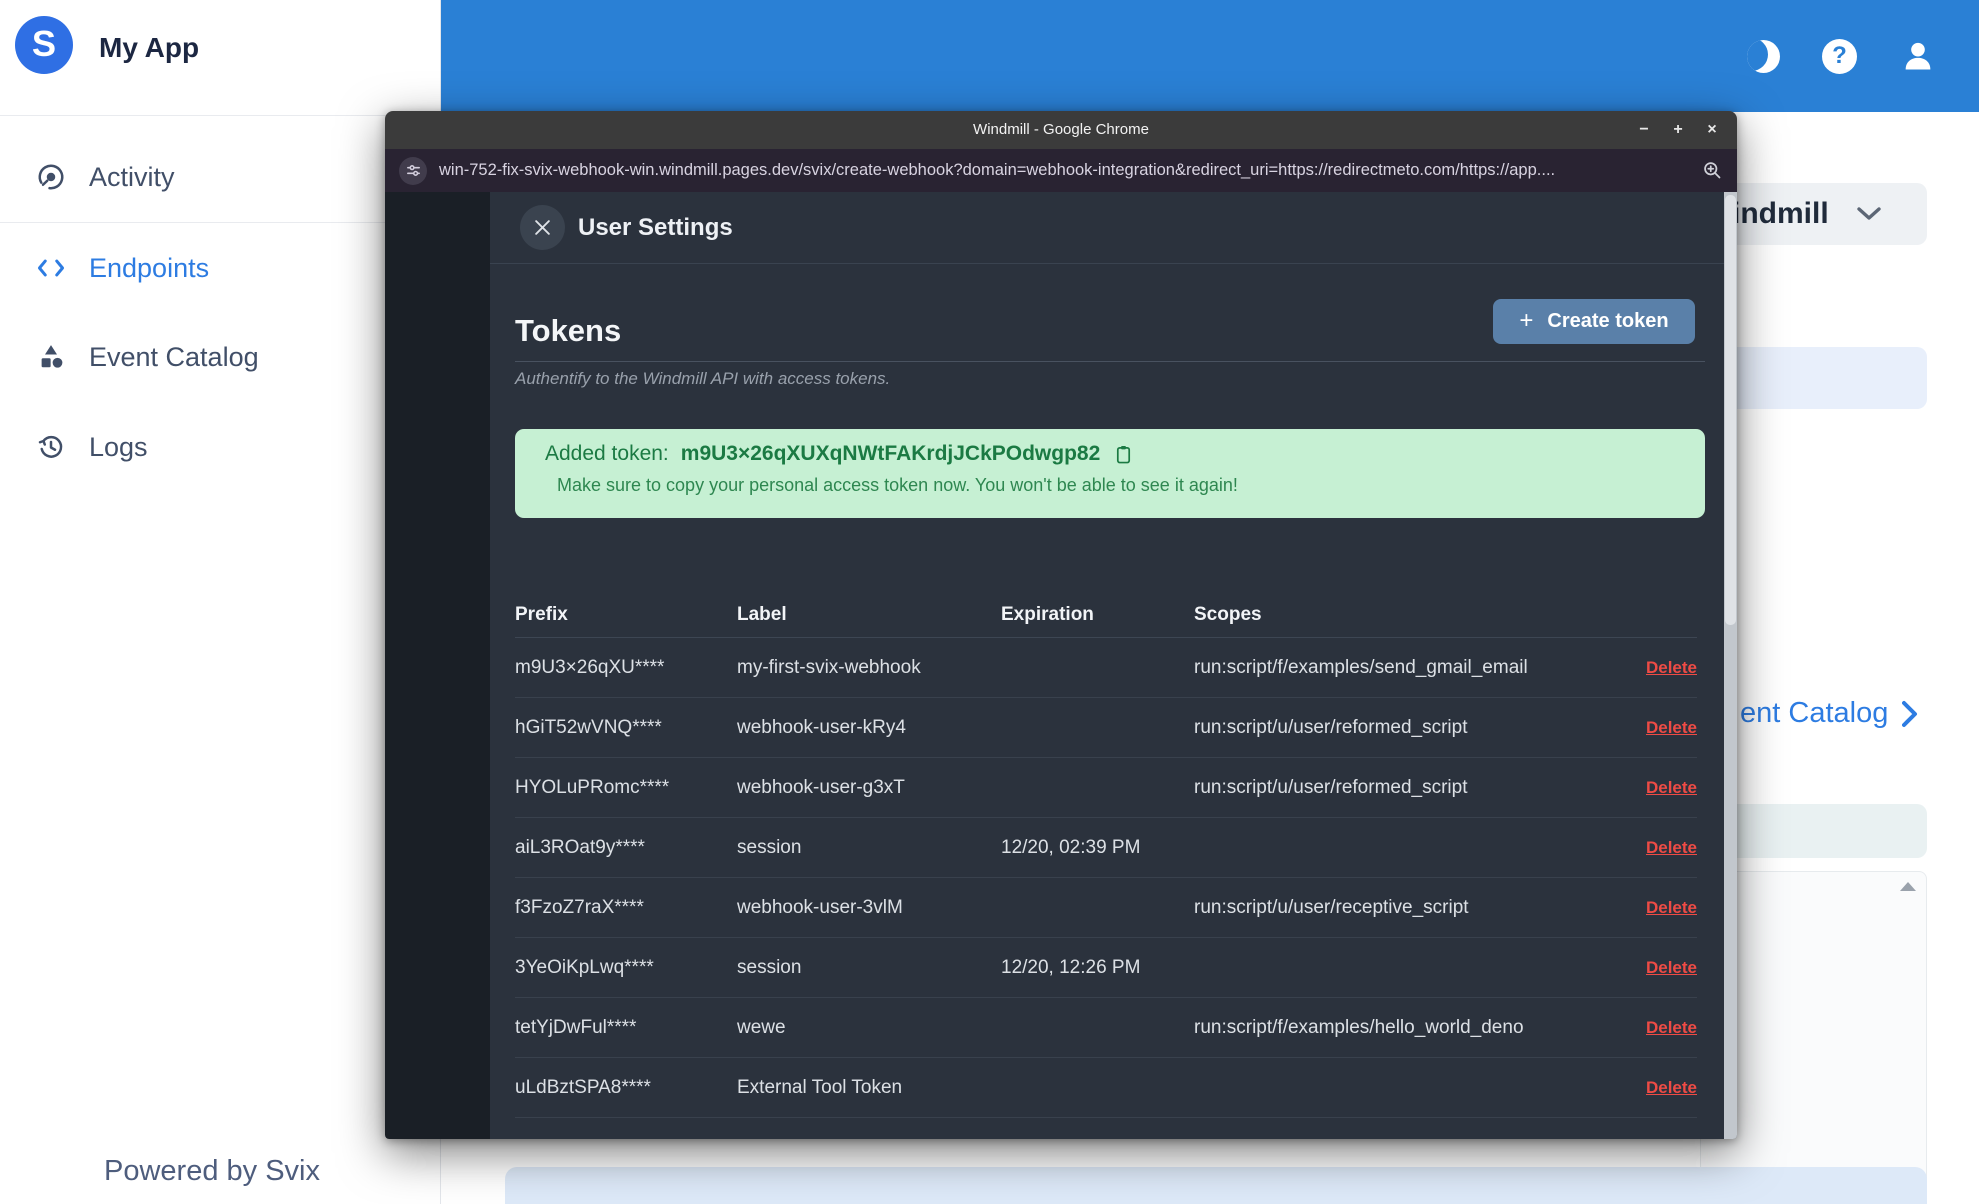  I want to click on token-prefix-cell: aiL3ROat9y****, so click(580, 847).